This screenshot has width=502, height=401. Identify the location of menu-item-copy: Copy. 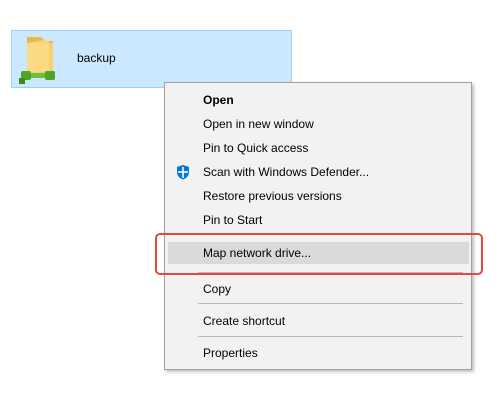
(318, 289).